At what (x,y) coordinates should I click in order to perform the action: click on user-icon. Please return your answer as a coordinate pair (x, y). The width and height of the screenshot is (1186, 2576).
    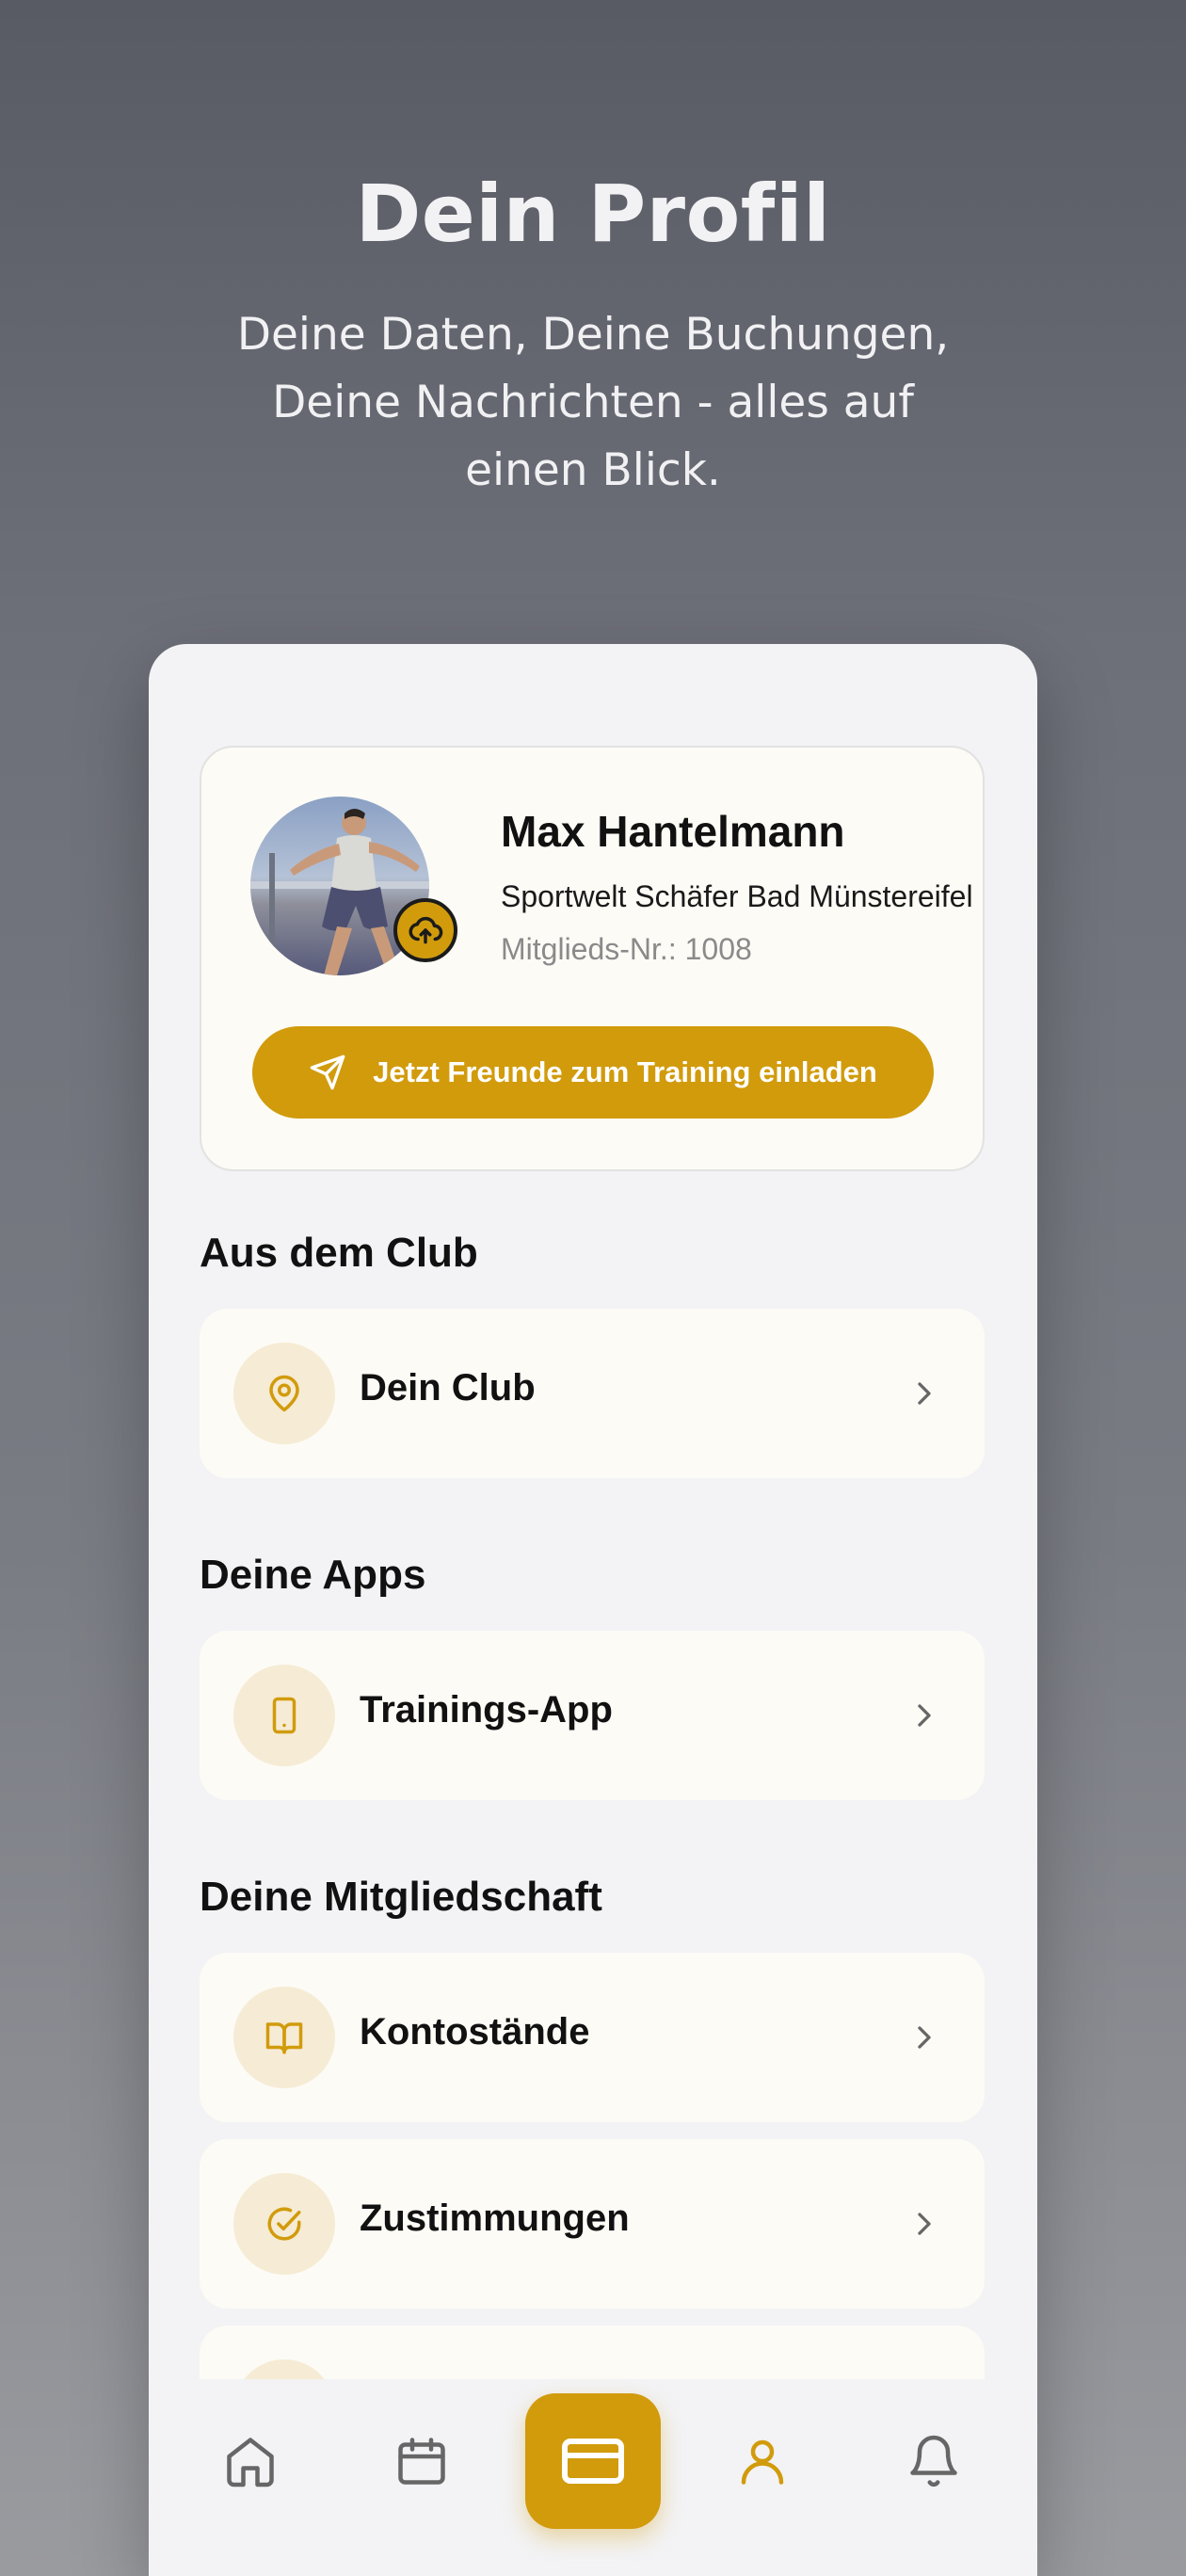
    Looking at the image, I should click on (762, 2462).